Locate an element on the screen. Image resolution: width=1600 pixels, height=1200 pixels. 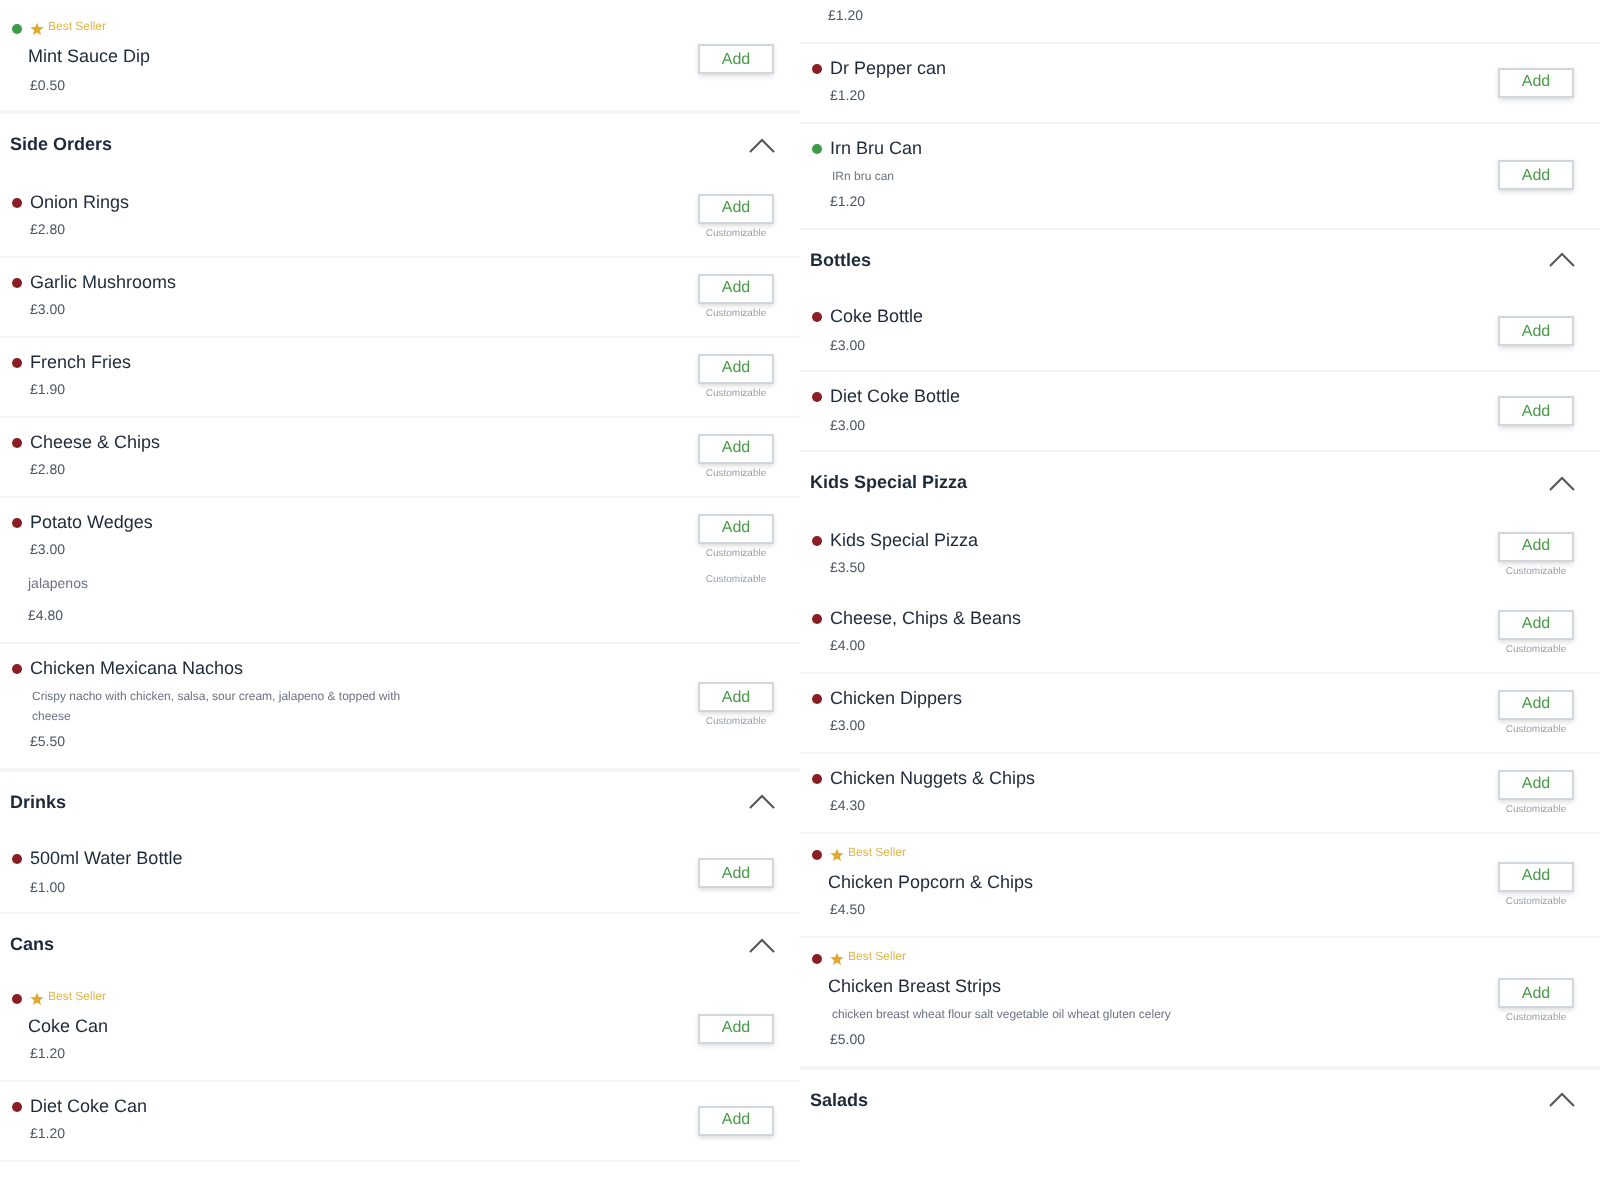
item-name: Dr Pepper can is located at coordinates (888, 68).